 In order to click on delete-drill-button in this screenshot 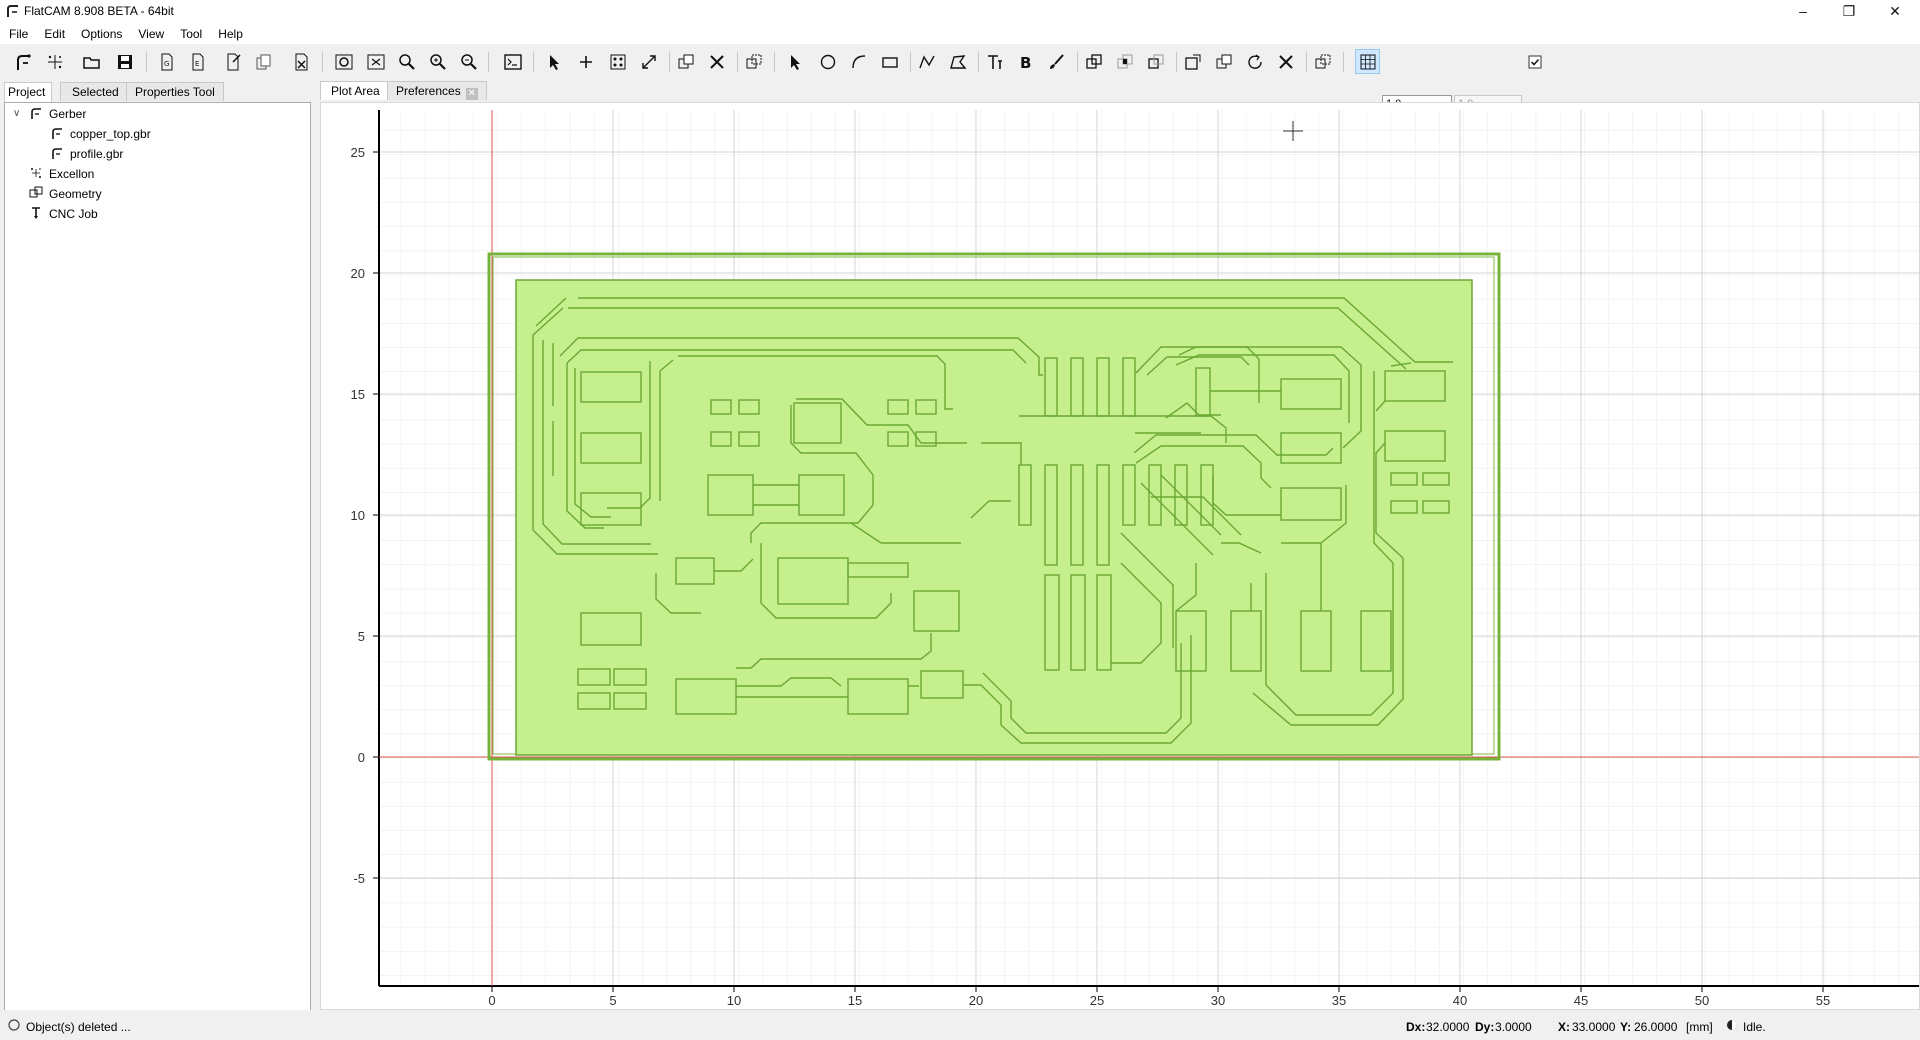, I will do `click(717, 62)`.